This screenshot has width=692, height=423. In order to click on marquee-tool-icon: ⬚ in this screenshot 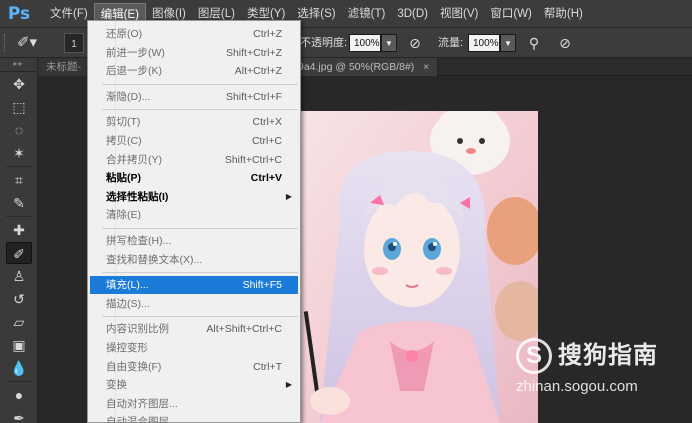, I will do `click(19, 107)`.